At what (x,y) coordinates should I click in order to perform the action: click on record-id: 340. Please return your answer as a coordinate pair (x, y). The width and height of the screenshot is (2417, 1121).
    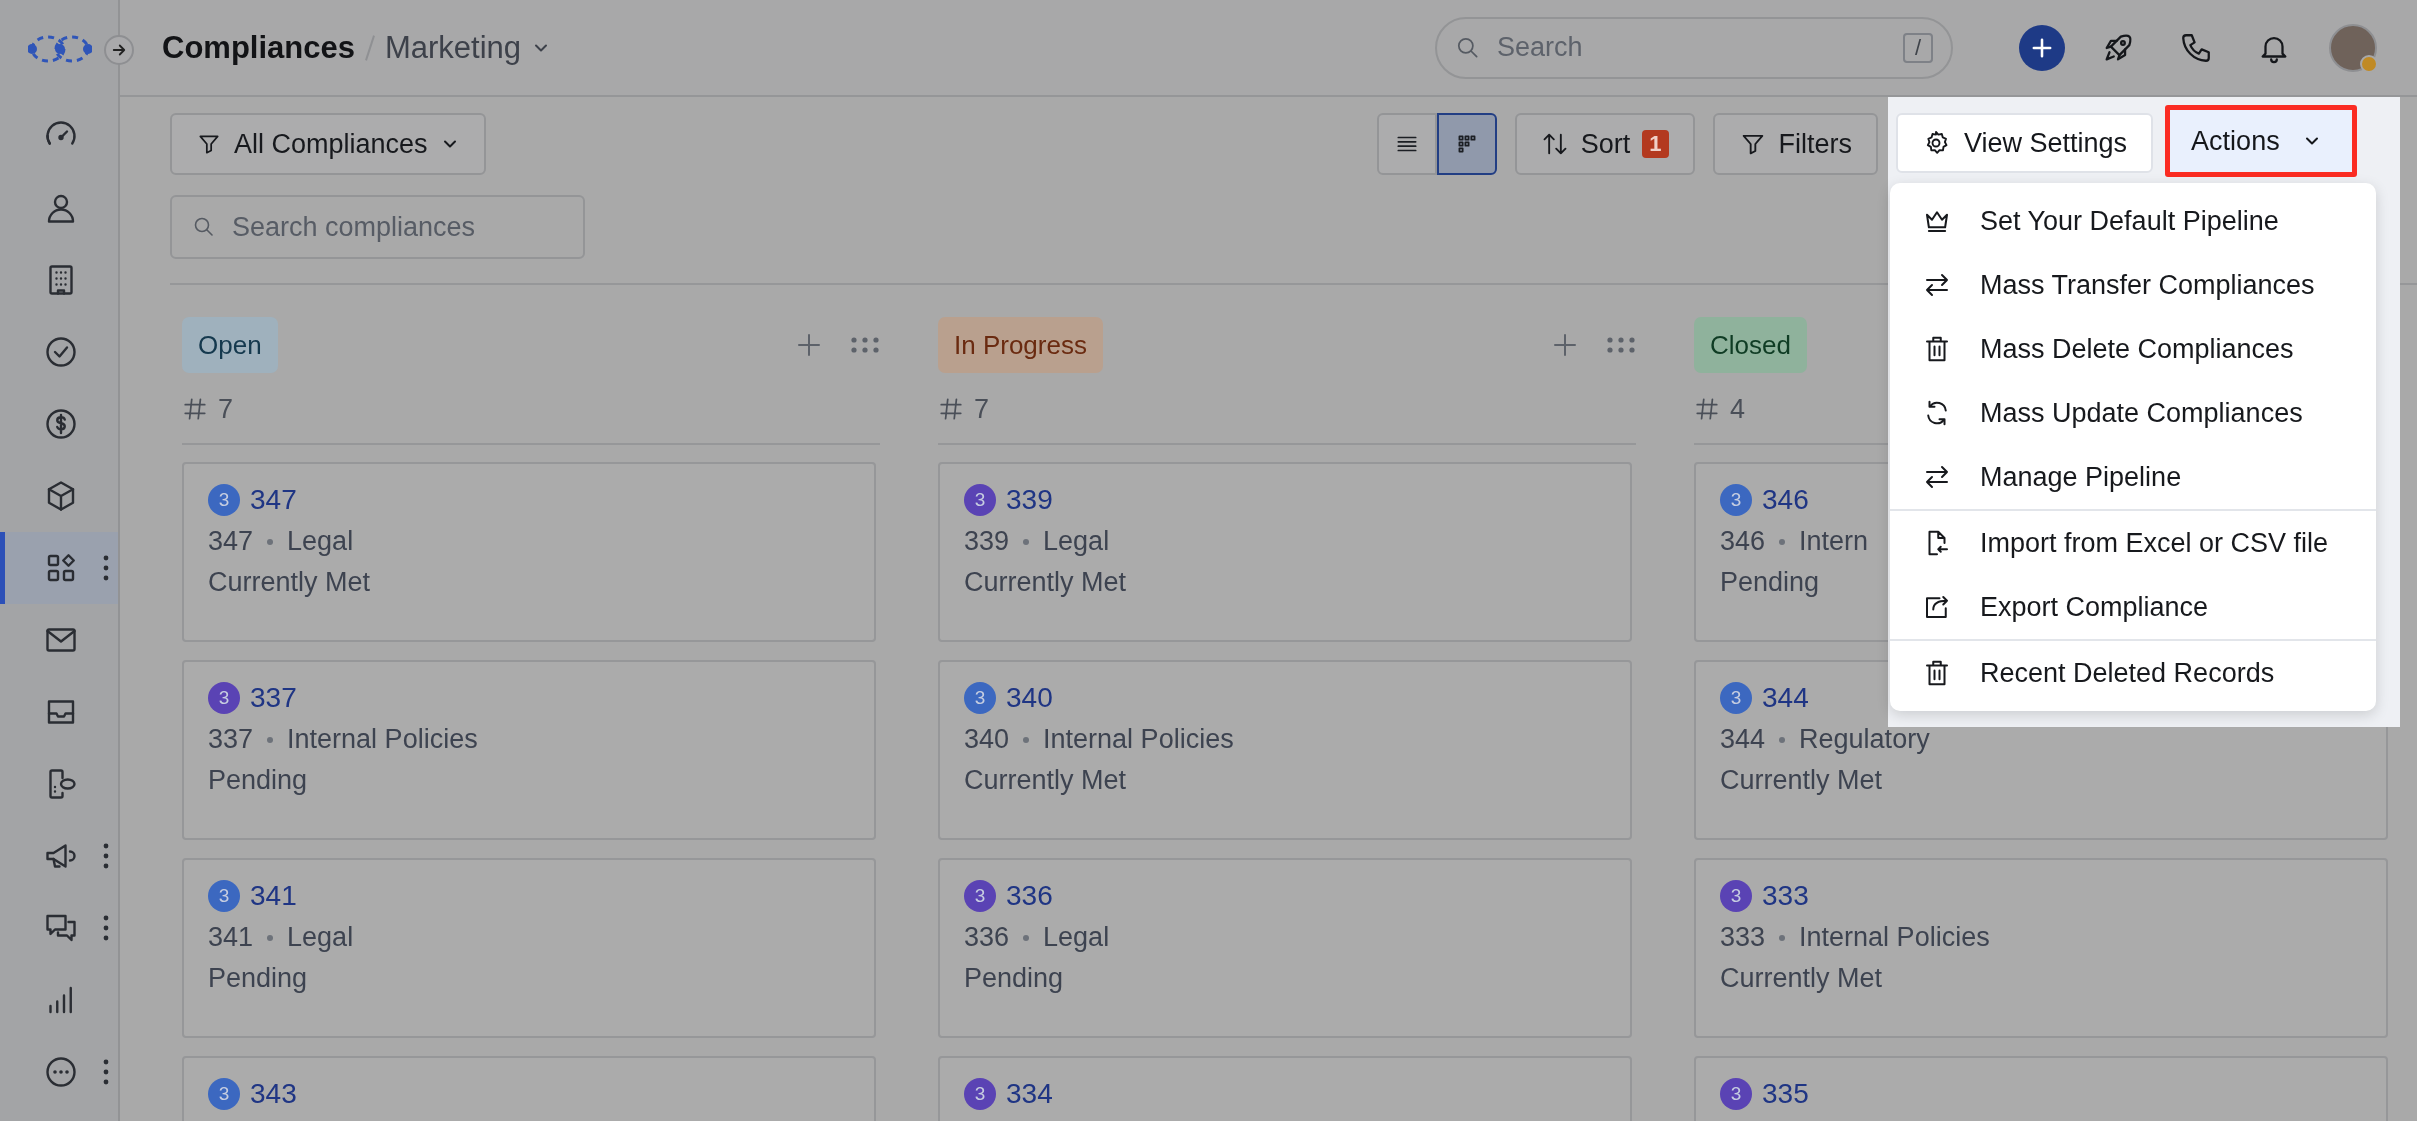
    Looking at the image, I should click on (987, 739).